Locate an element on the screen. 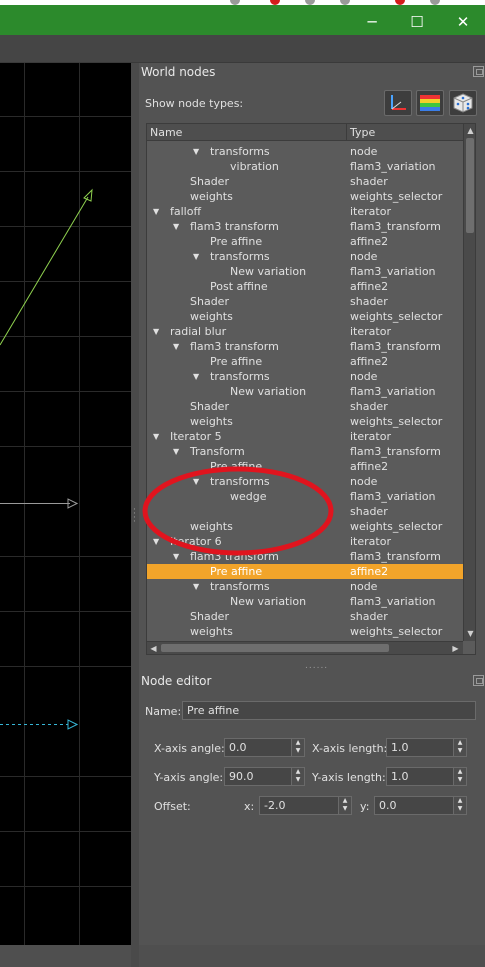  column-header-name: Name is located at coordinates (166, 132).